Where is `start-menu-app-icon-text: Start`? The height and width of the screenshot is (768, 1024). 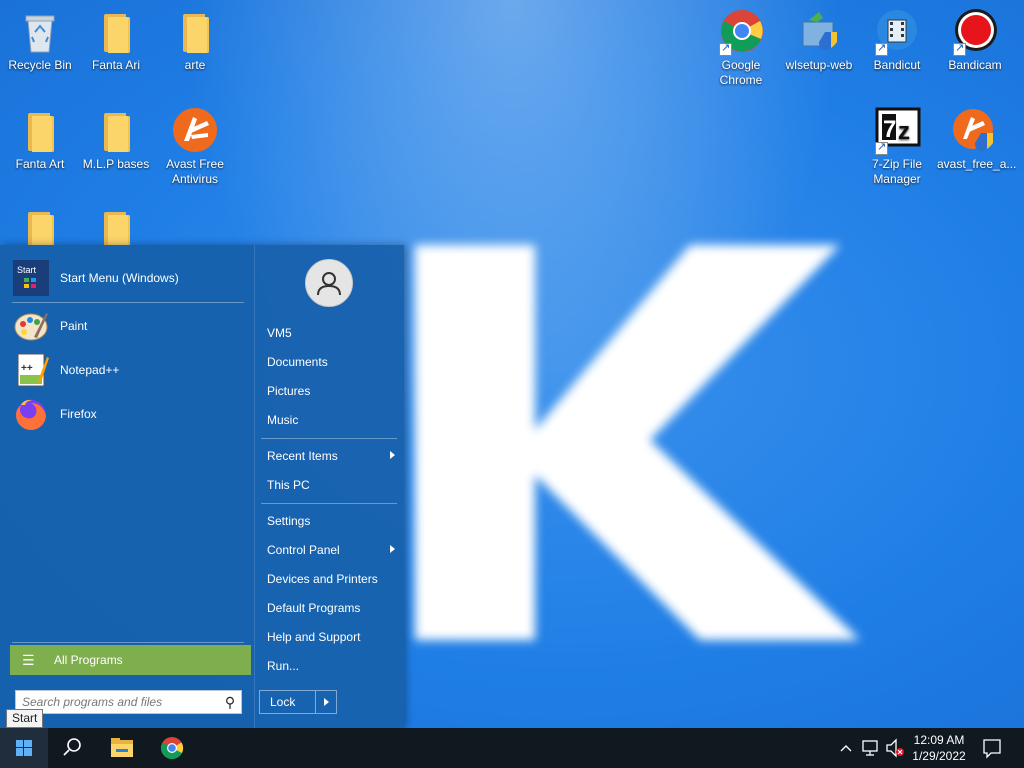
start-menu-app-icon-text: Start is located at coordinates (27, 270).